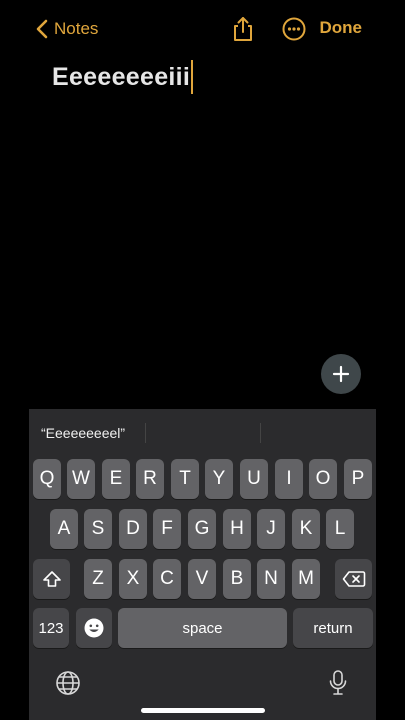 The height and width of the screenshot is (720, 405). I want to click on navigation-bar: Notes Done, so click(202, 29).